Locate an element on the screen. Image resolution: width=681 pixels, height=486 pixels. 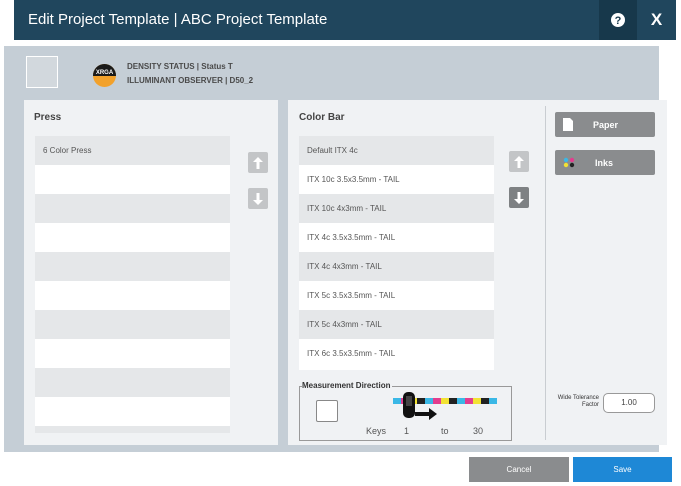
press-move-up-button is located at coordinates (258, 162).